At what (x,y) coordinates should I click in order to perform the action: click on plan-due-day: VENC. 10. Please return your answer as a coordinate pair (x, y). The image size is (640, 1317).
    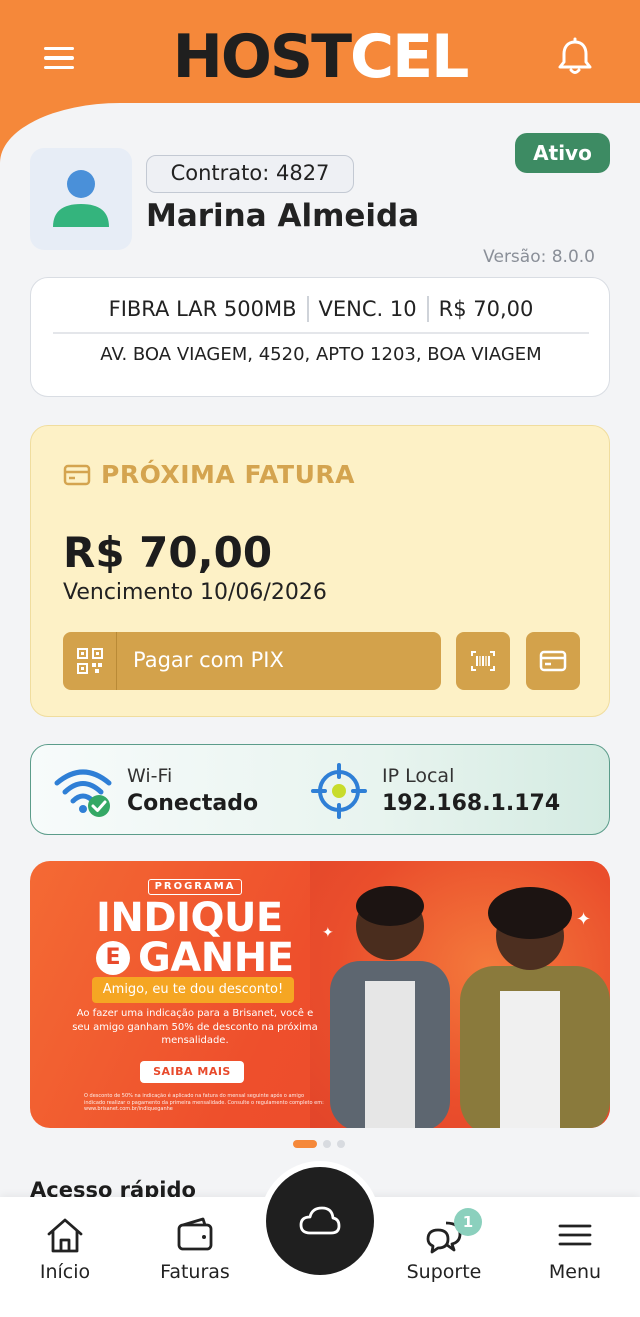
    Looking at the image, I should click on (367, 309).